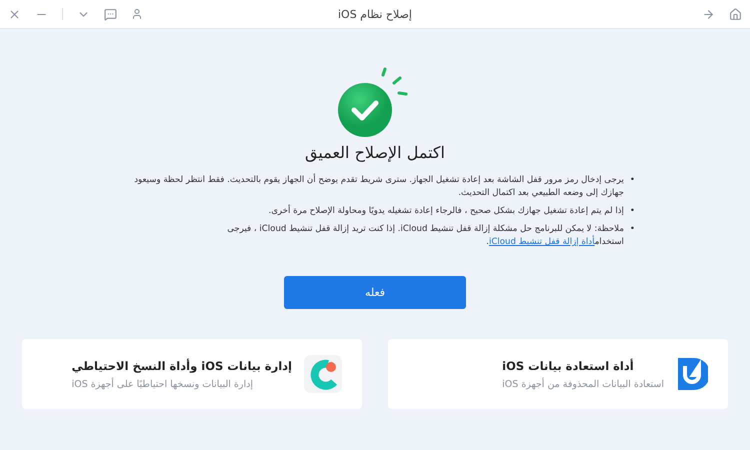 The height and width of the screenshot is (450, 750). What do you see at coordinates (110, 14) in the screenshot?
I see `chat-icon` at bounding box center [110, 14].